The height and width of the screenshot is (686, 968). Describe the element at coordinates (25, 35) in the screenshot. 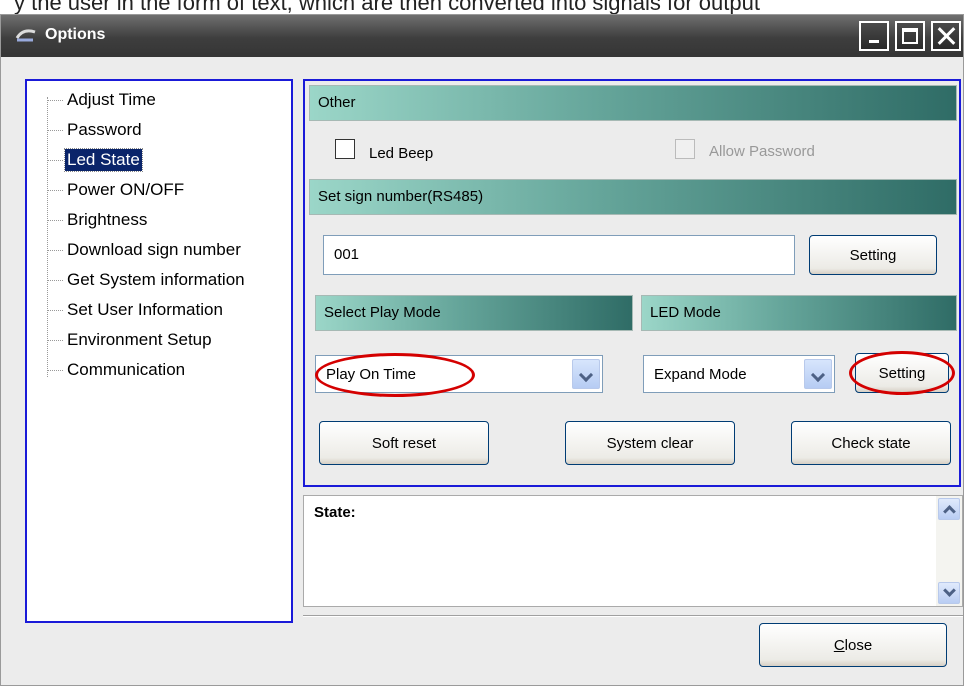

I see `app-icon` at that location.